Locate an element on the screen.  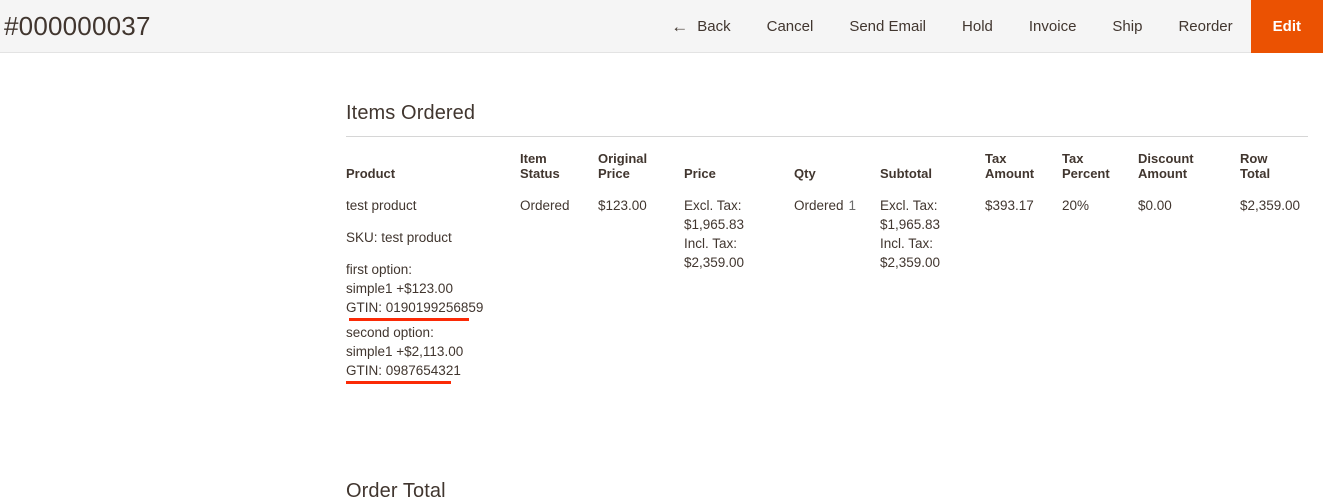
back-button: ← Back is located at coordinates (702, 26).